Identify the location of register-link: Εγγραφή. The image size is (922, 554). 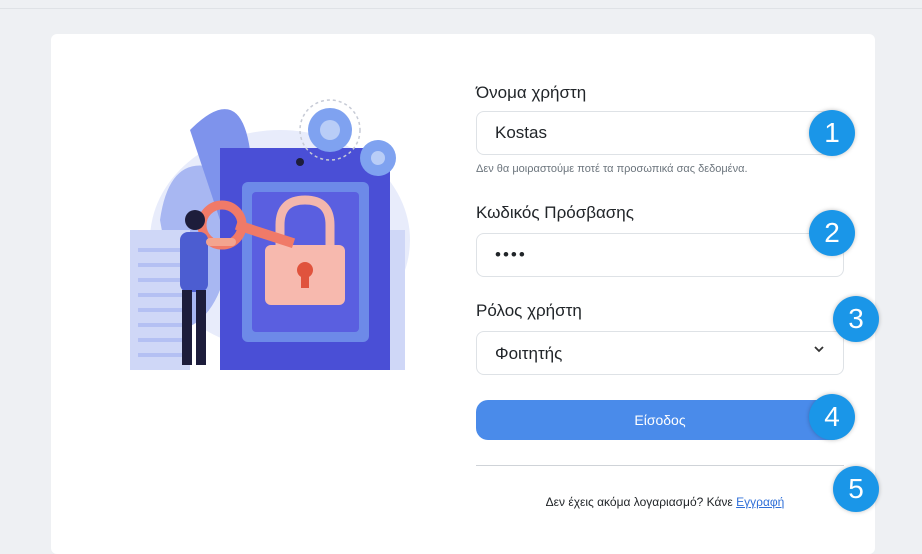
(760, 502).